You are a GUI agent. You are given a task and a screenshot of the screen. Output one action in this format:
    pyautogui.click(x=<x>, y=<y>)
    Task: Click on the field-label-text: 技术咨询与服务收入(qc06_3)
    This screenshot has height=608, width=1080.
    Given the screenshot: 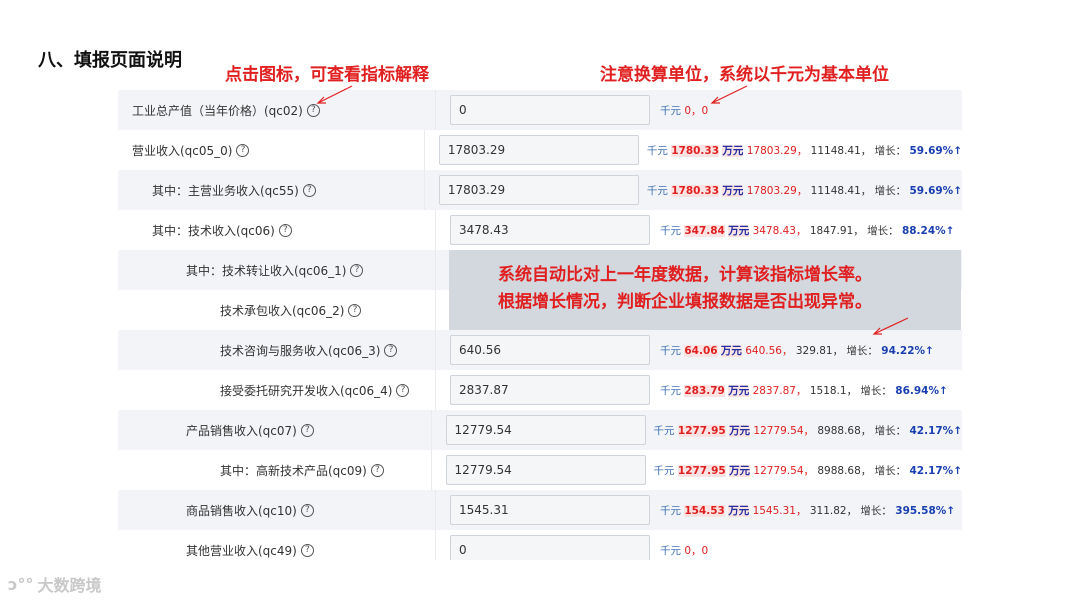 What is the action you would take?
    pyautogui.click(x=300, y=350)
    